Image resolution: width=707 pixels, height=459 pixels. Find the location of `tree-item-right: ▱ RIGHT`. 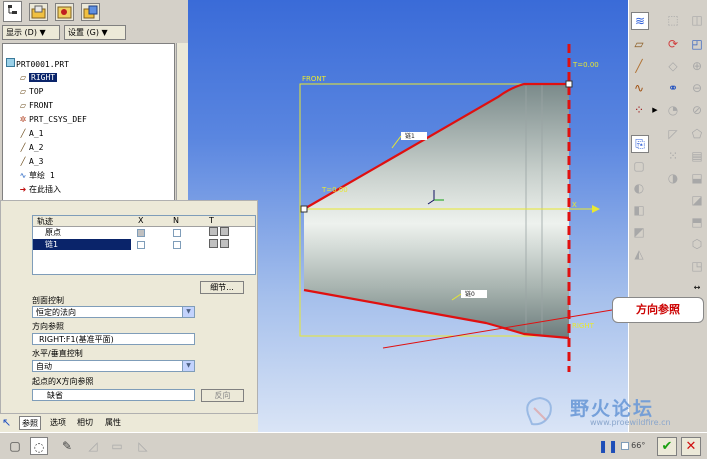

tree-item-right: ▱ RIGHT is located at coordinates (37, 77).